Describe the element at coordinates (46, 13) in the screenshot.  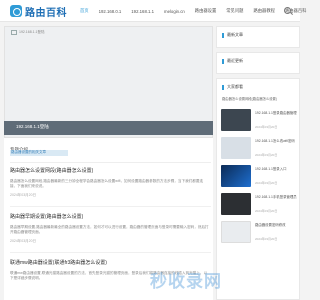
I see `logo-text: 路由百科` at that location.